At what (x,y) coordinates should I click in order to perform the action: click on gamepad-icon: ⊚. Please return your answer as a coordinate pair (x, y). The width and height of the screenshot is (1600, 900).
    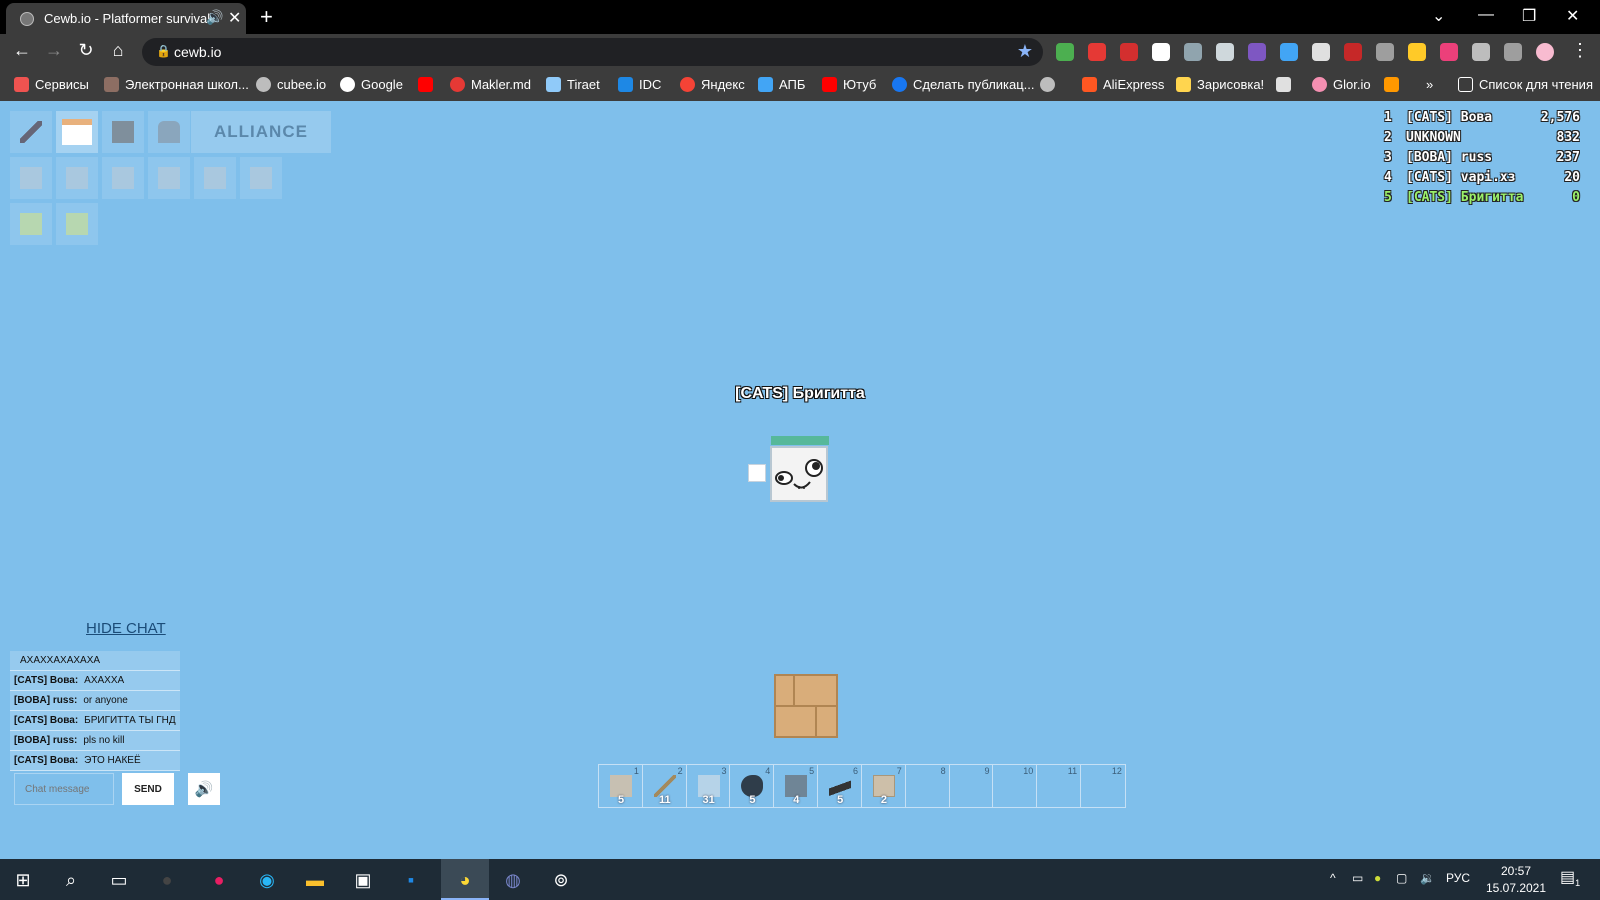
    Looking at the image, I should click on (561, 880).